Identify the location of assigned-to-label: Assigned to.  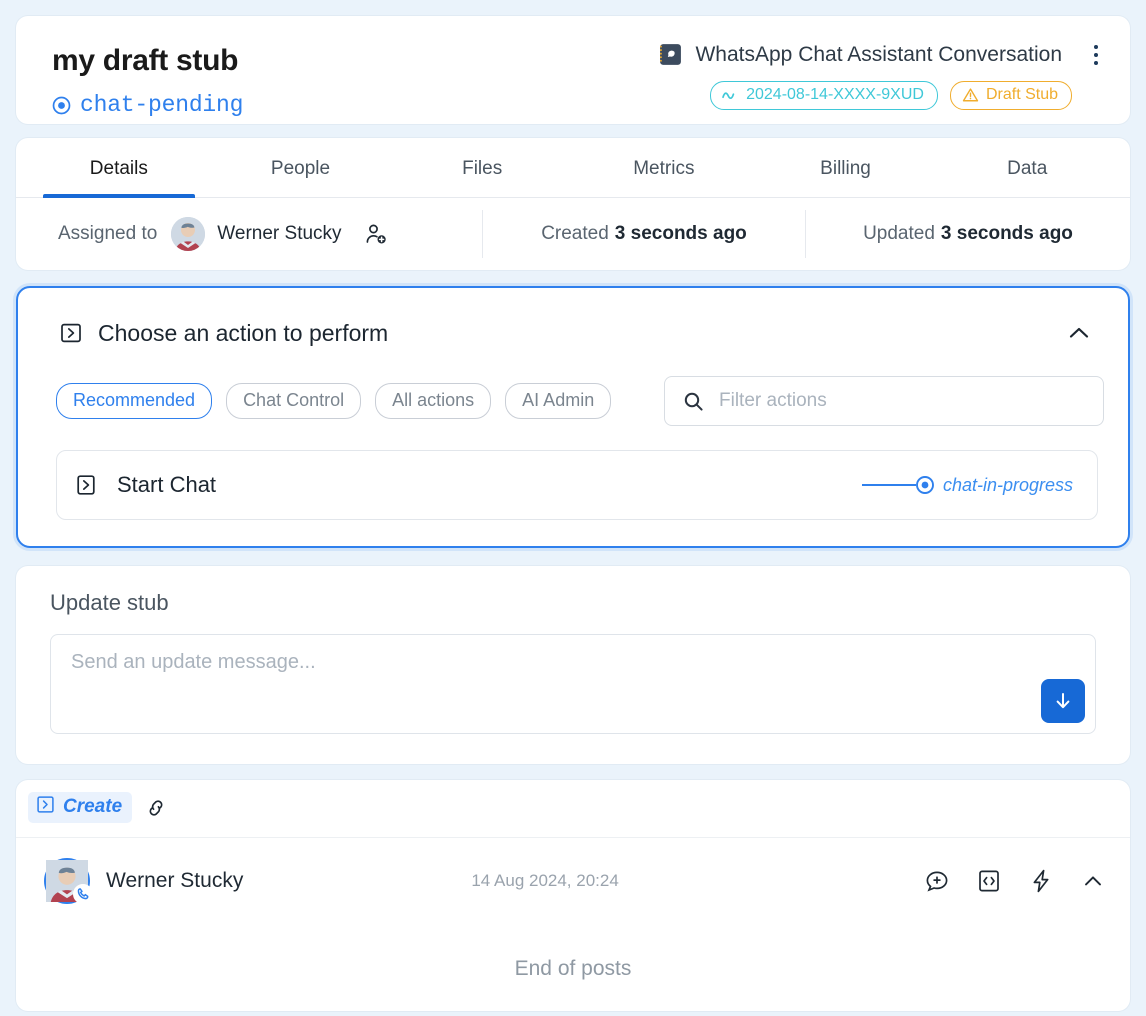
(108, 233).